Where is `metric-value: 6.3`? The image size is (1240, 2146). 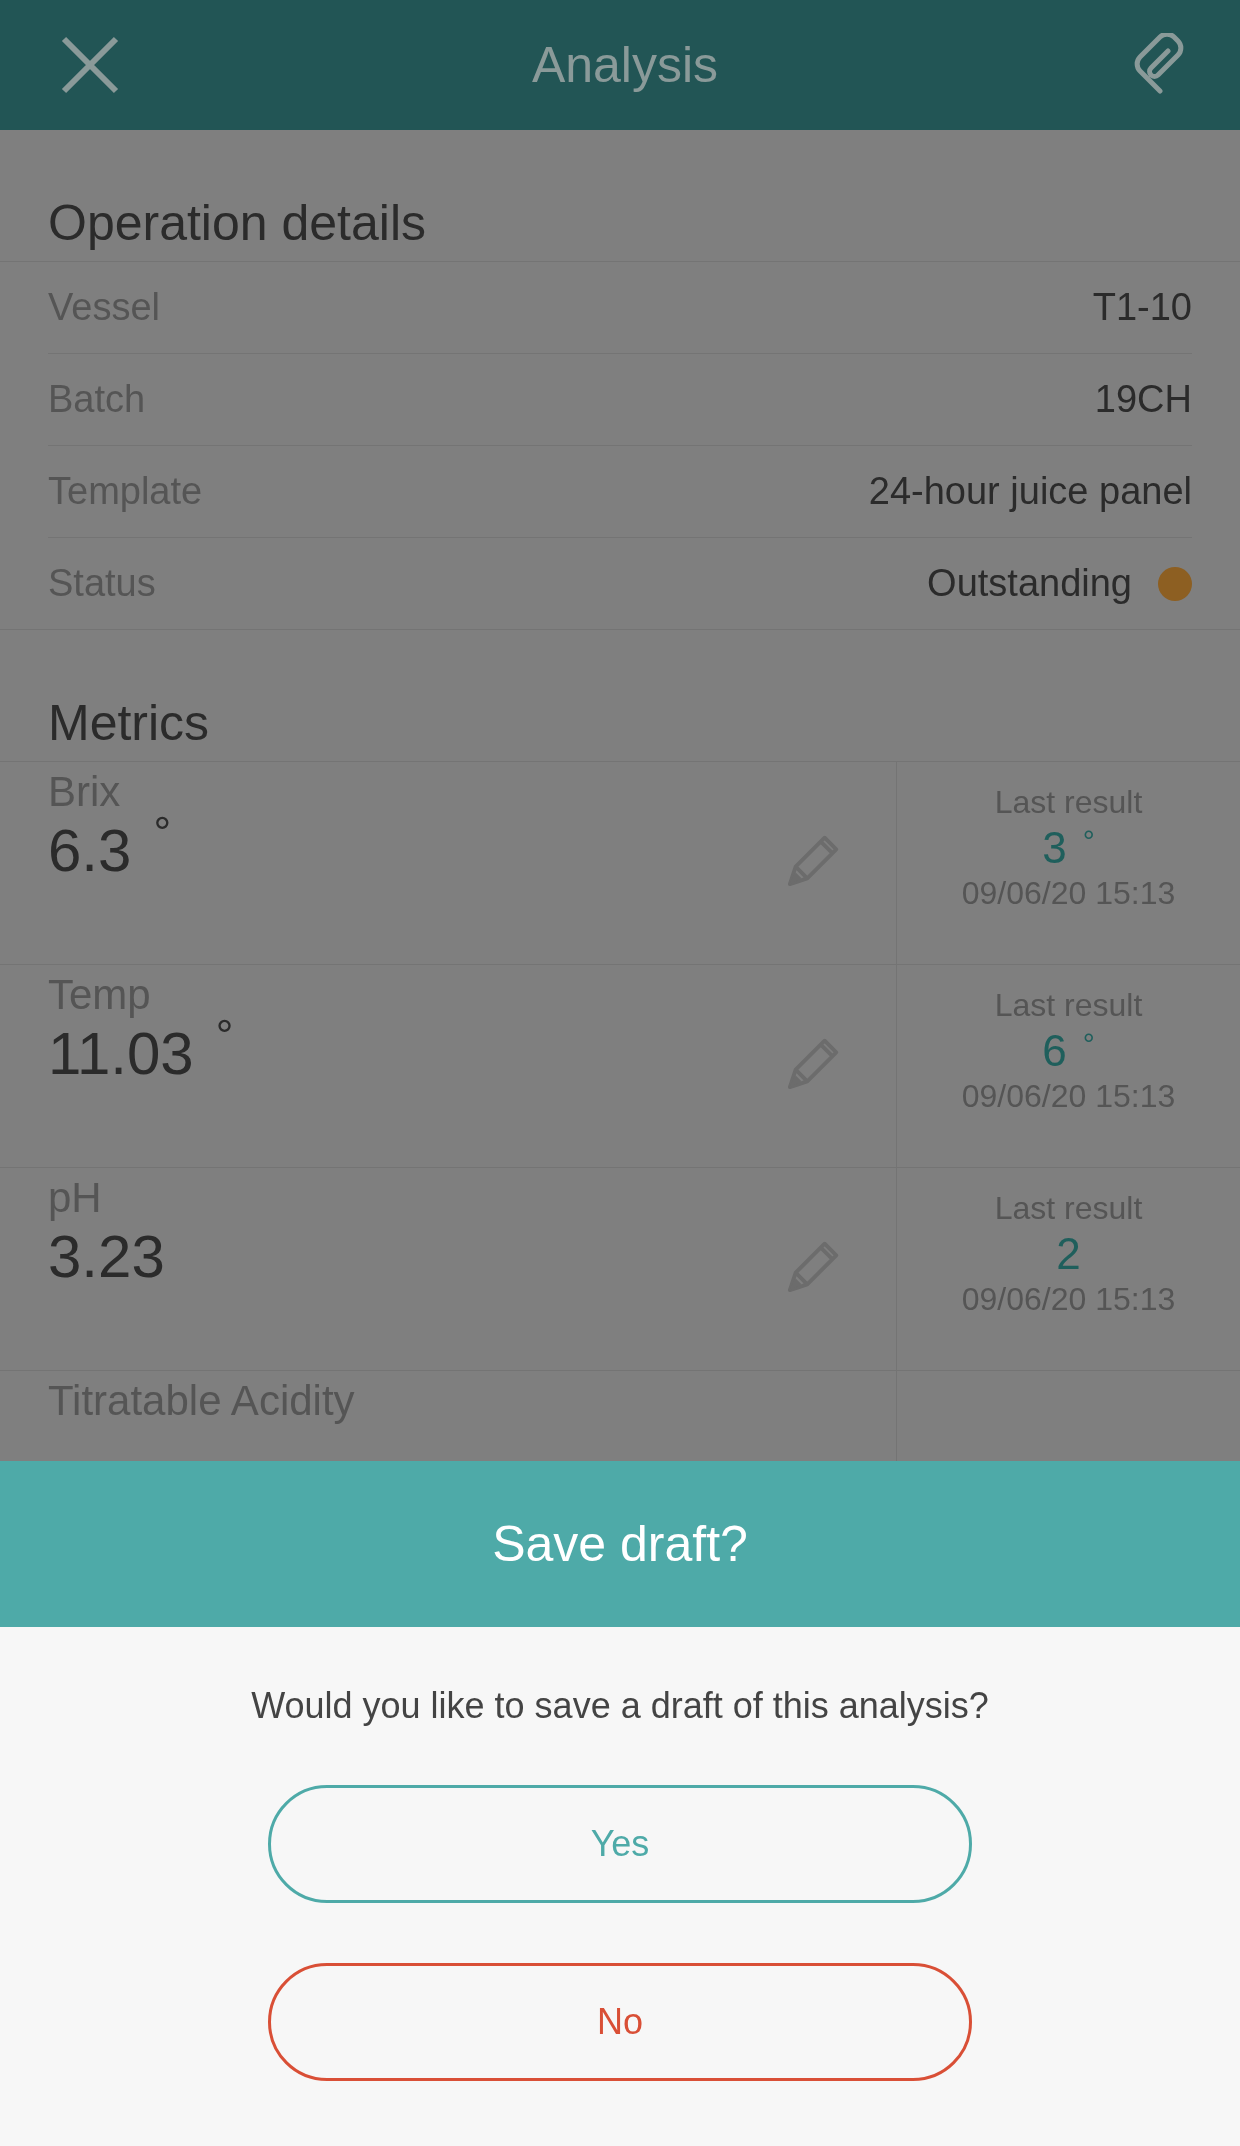 metric-value: 6.3 is located at coordinates (90, 850).